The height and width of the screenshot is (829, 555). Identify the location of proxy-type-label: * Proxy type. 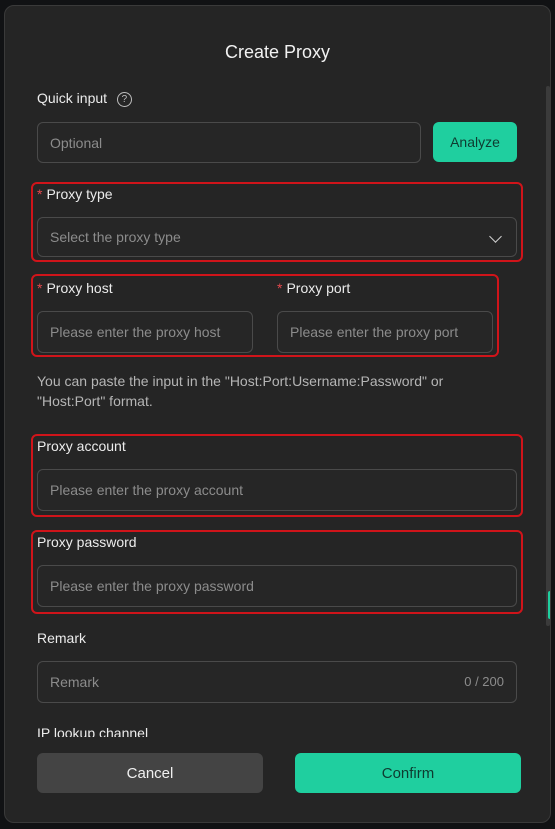
(75, 194).